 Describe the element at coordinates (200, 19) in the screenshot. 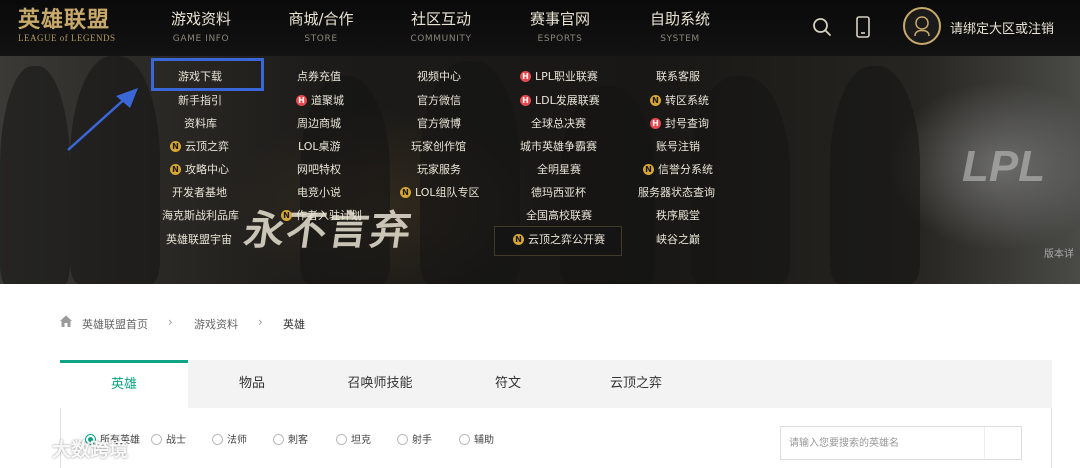

I see `nav-label: 游戏资料` at that location.